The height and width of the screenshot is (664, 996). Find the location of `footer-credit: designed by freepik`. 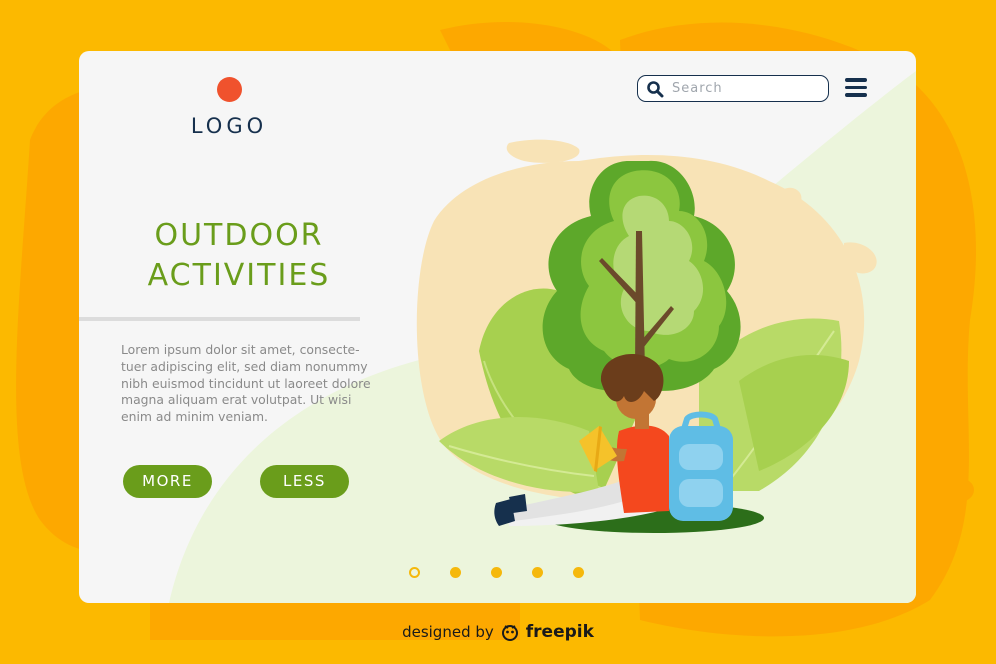

footer-credit: designed by freepik is located at coordinates (498, 632).